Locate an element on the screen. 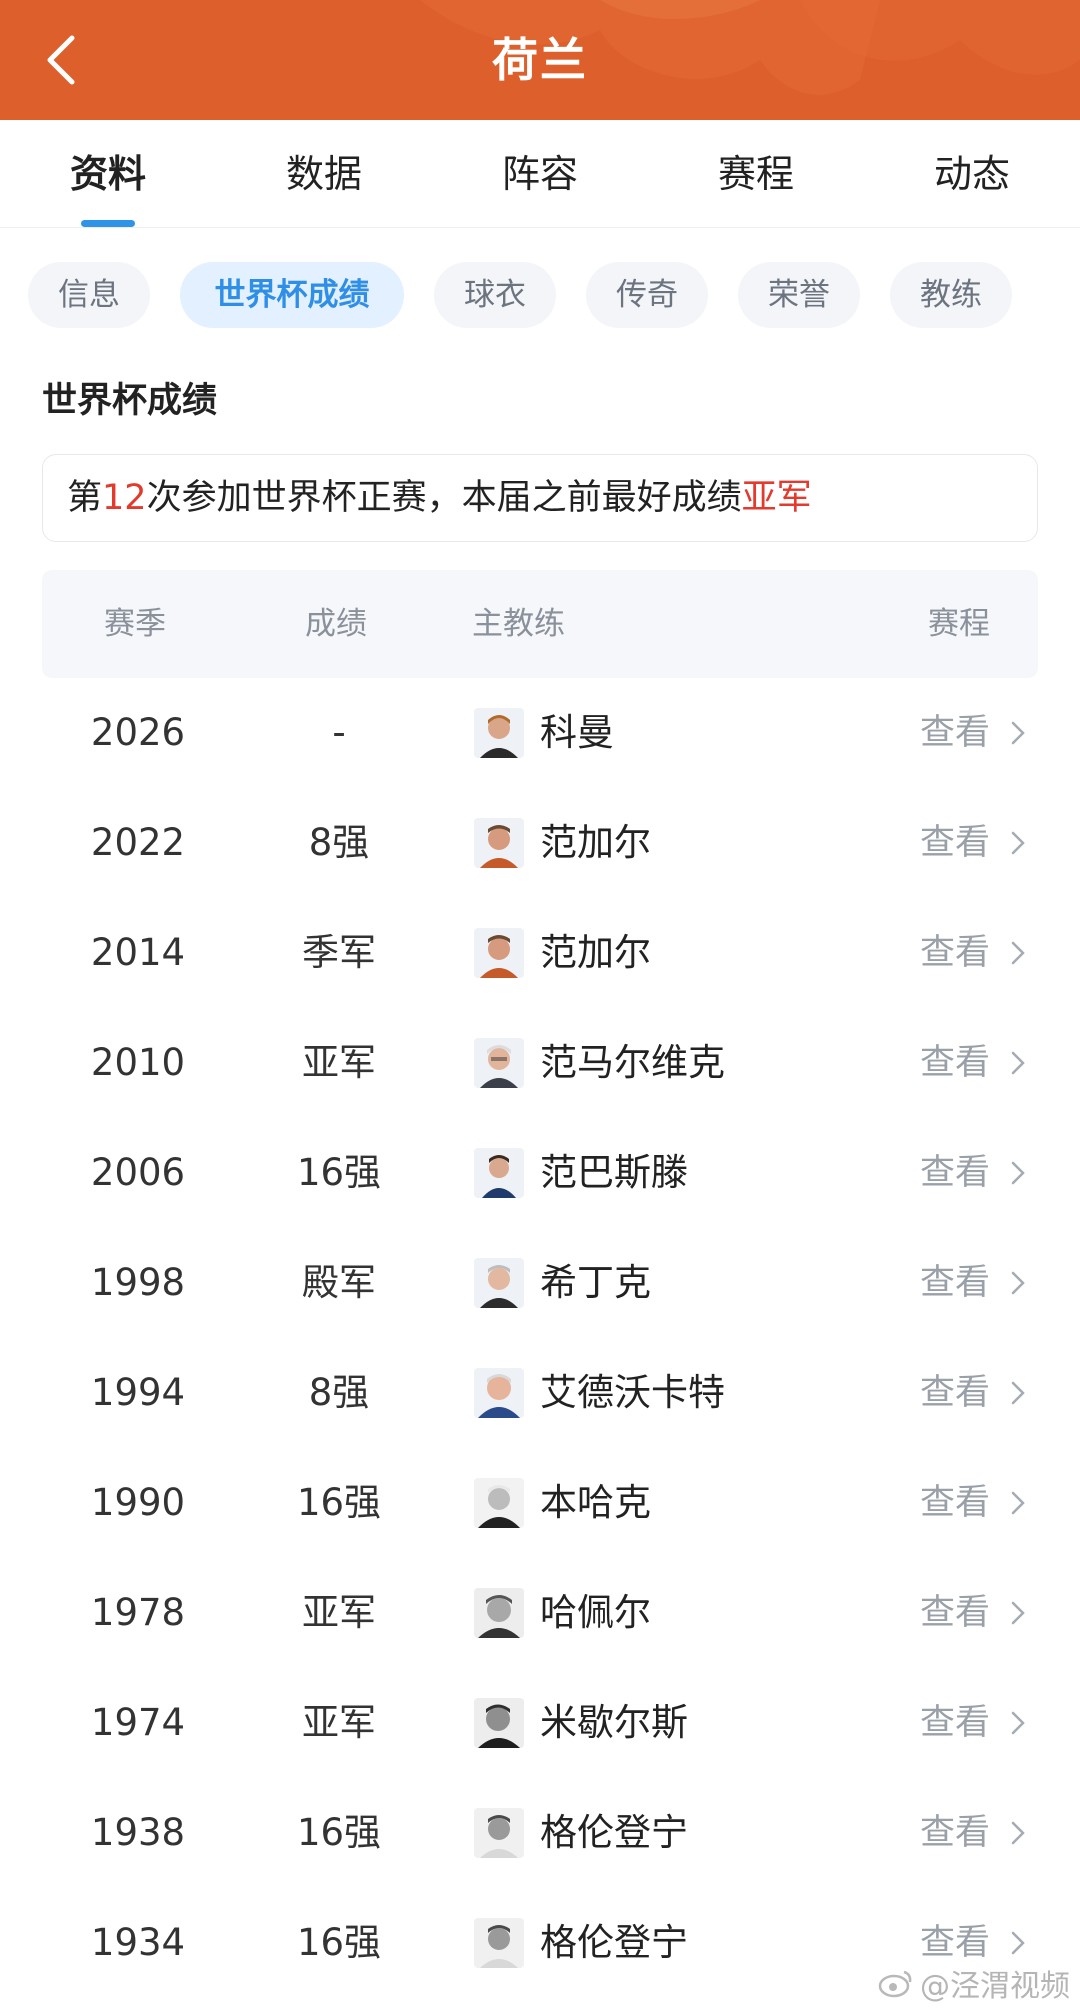 The image size is (1080, 2013). weibo-logo-icon is located at coordinates (895, 1984).